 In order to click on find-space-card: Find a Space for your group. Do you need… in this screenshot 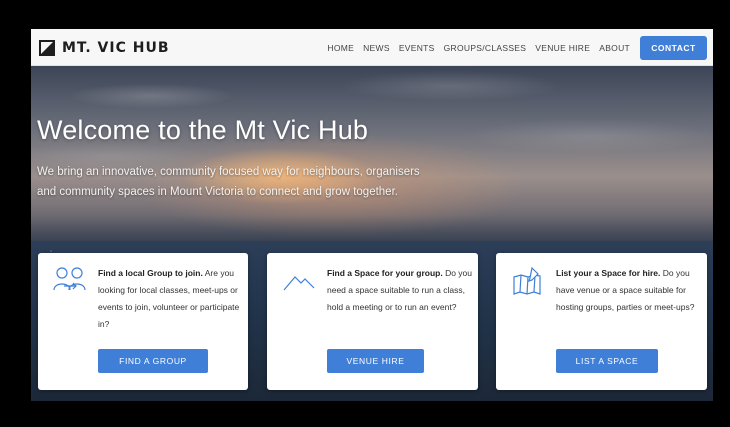, I will do `click(372, 321)`.